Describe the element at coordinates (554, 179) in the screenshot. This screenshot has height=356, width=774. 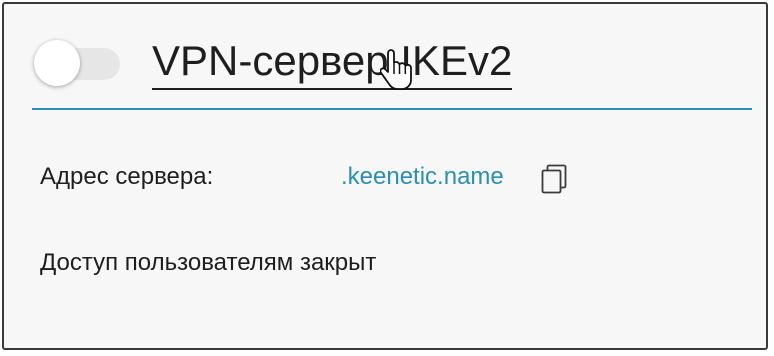
I see `copy-icon` at that location.